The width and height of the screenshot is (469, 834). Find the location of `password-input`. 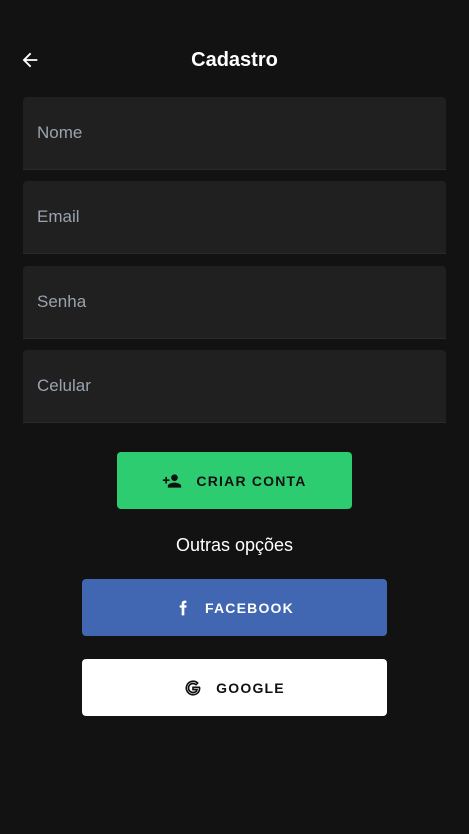

password-input is located at coordinates (234, 302).